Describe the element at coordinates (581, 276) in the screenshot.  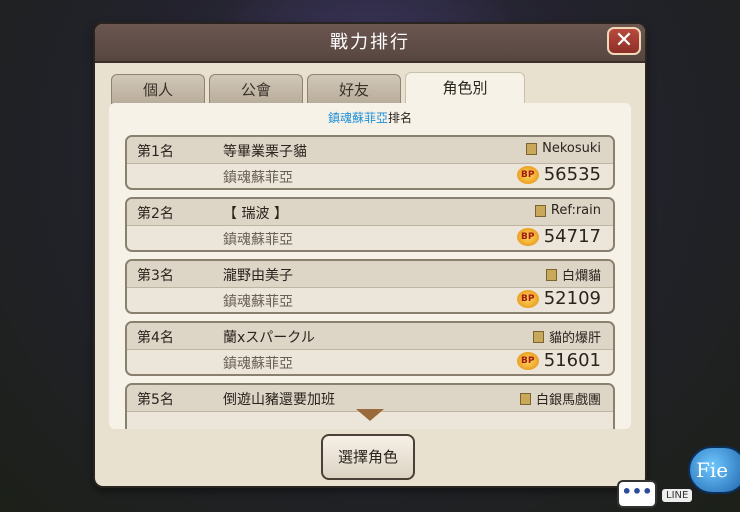
I see `guild-label: 白爛貓` at that location.